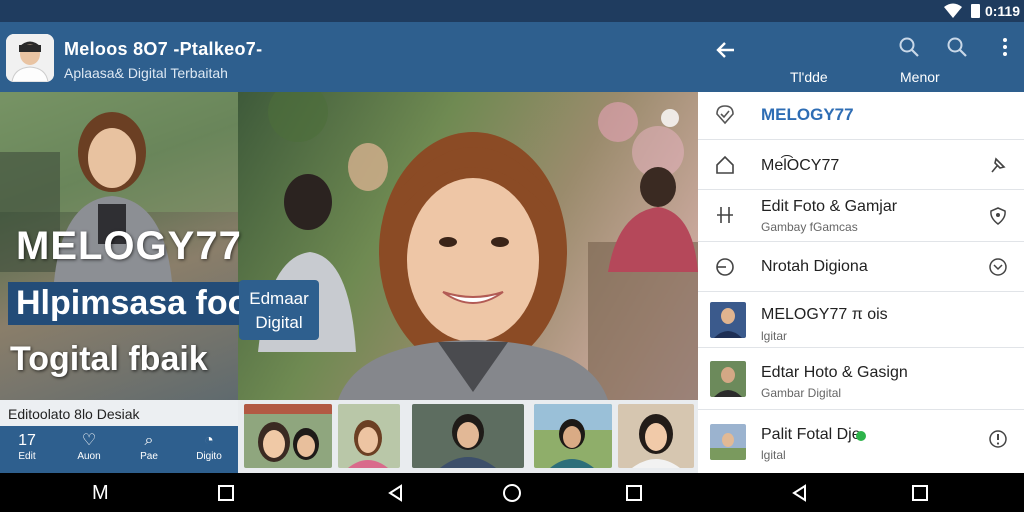 The height and width of the screenshot is (512, 1024). I want to click on list-item-title: Nrotah Digiona, so click(814, 266).